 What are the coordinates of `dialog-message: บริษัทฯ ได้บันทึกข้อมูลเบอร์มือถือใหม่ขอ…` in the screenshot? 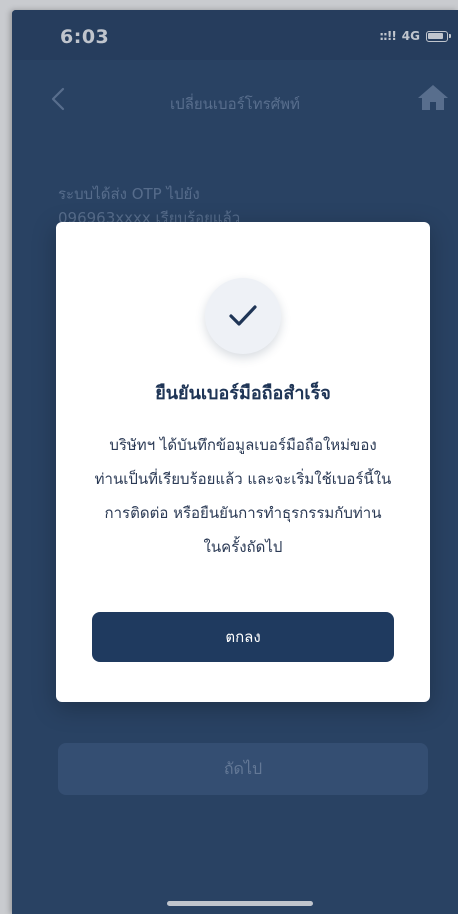 It's located at (243, 496).